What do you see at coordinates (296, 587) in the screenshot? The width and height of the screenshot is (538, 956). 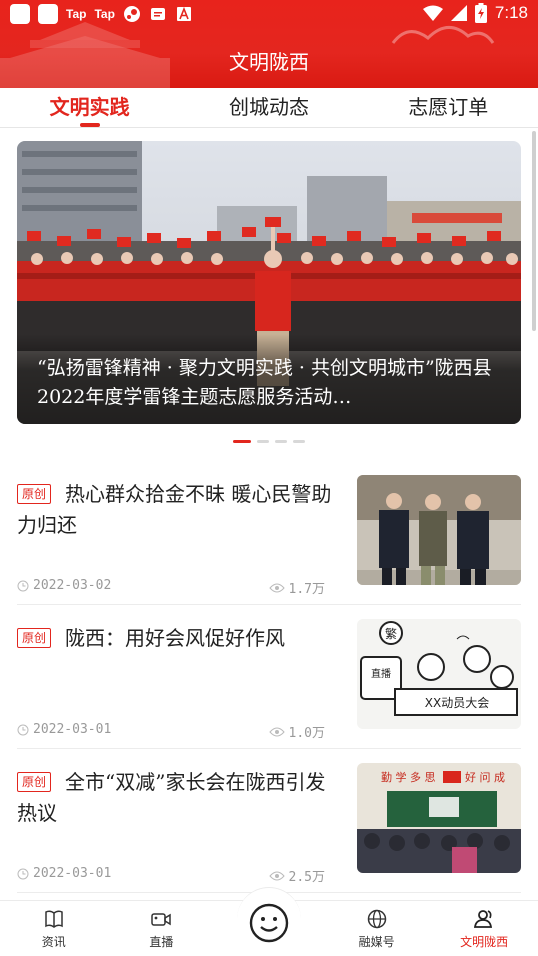 I see `news-views: 1.7万` at bounding box center [296, 587].